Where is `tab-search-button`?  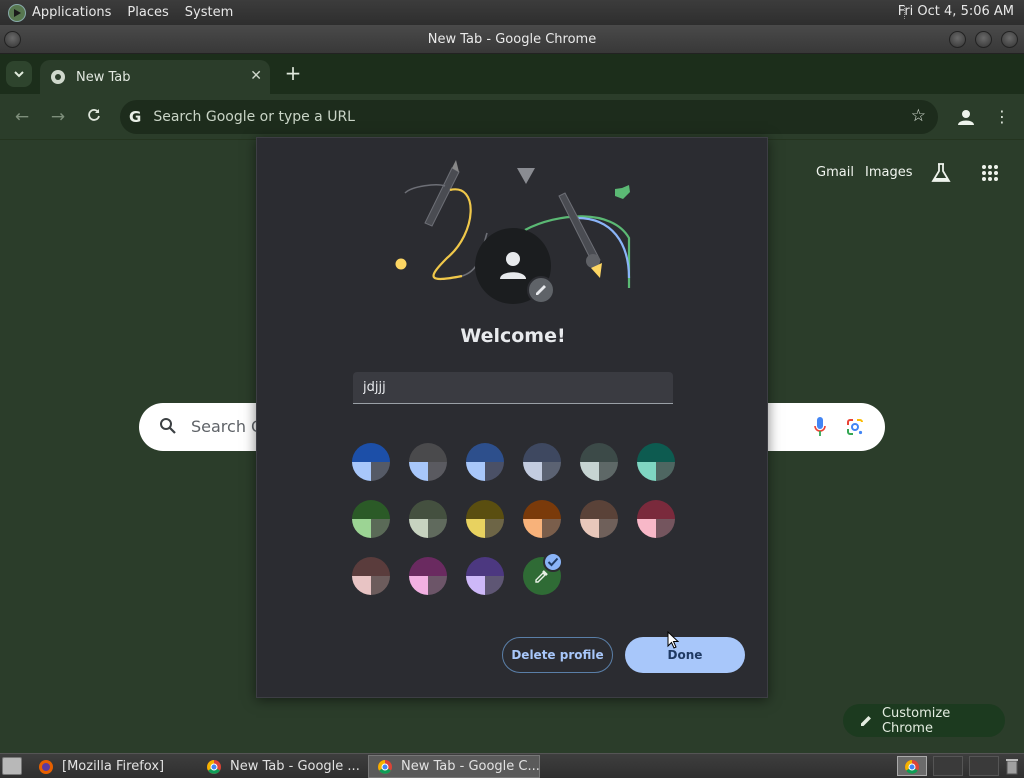 tab-search-button is located at coordinates (19, 74).